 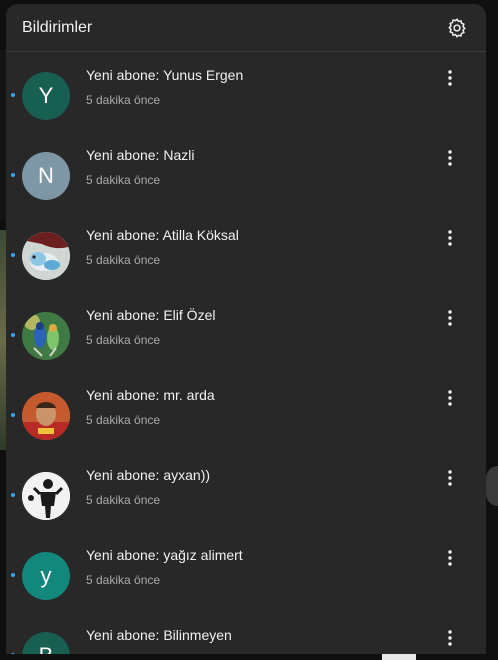 I want to click on notification-item: Yeni abone: Elif Özel 5 dakika önce, so click(x=246, y=332).